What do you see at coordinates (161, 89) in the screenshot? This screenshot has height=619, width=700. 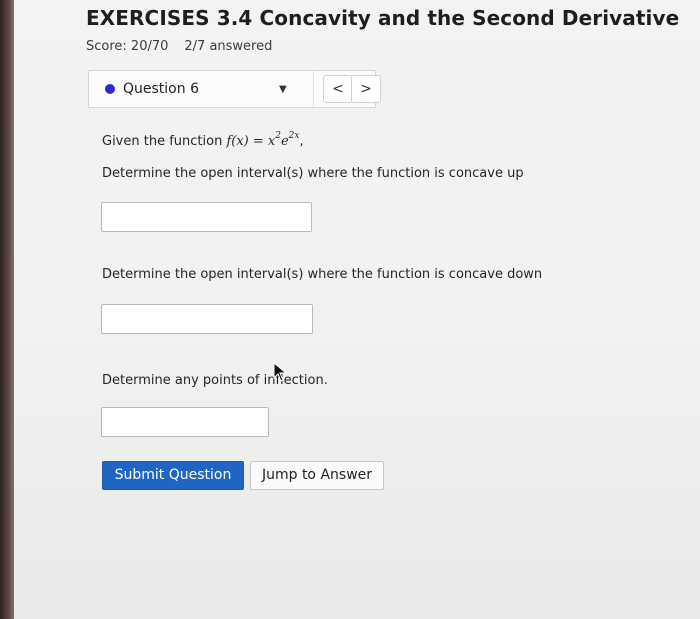 I see `question-label: Question 6` at bounding box center [161, 89].